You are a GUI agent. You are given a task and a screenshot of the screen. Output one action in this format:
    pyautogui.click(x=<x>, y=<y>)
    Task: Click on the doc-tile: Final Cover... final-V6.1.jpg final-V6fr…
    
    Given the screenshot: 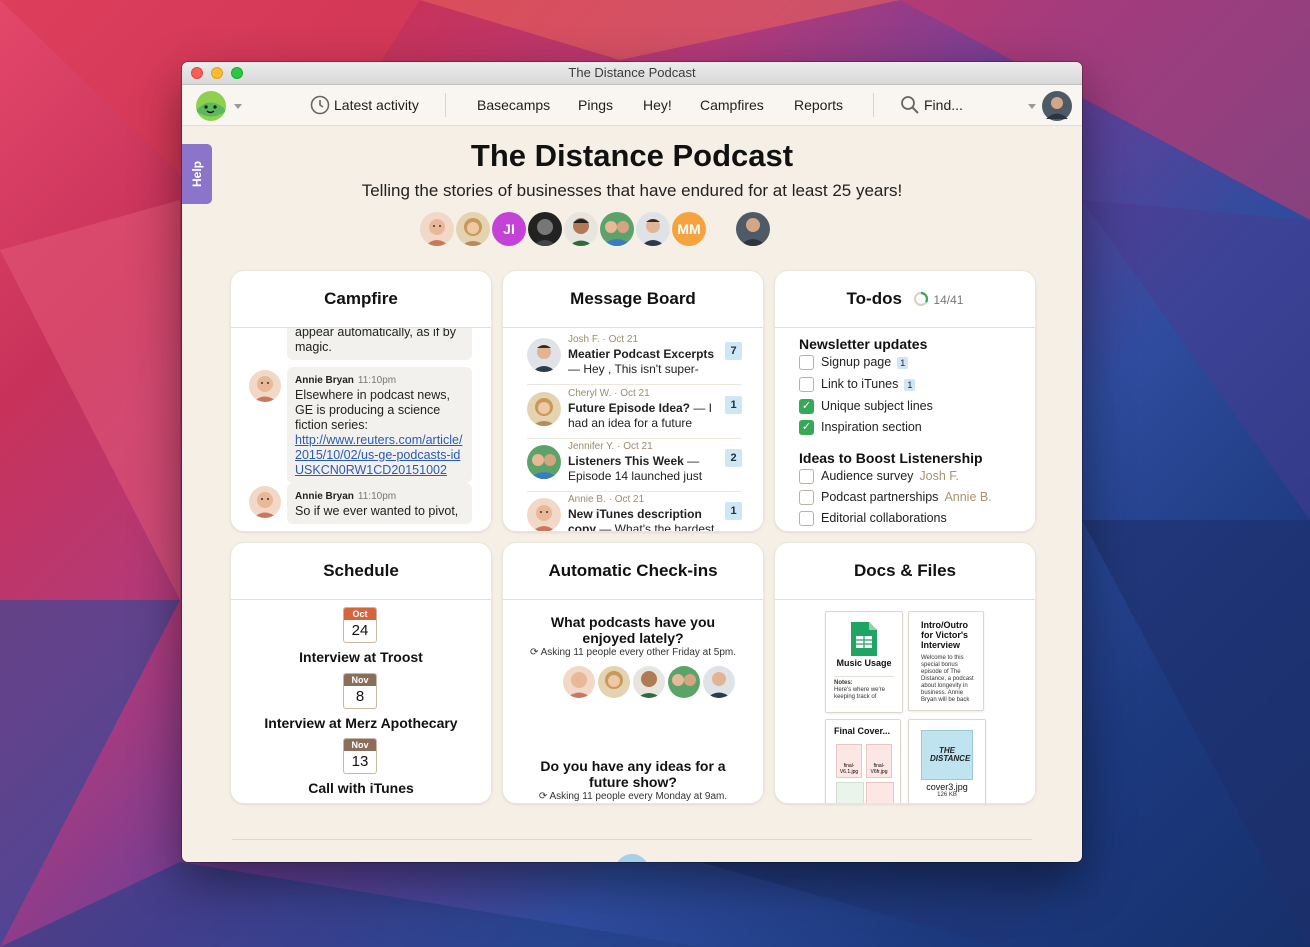 What is the action you would take?
    pyautogui.click(x=863, y=761)
    